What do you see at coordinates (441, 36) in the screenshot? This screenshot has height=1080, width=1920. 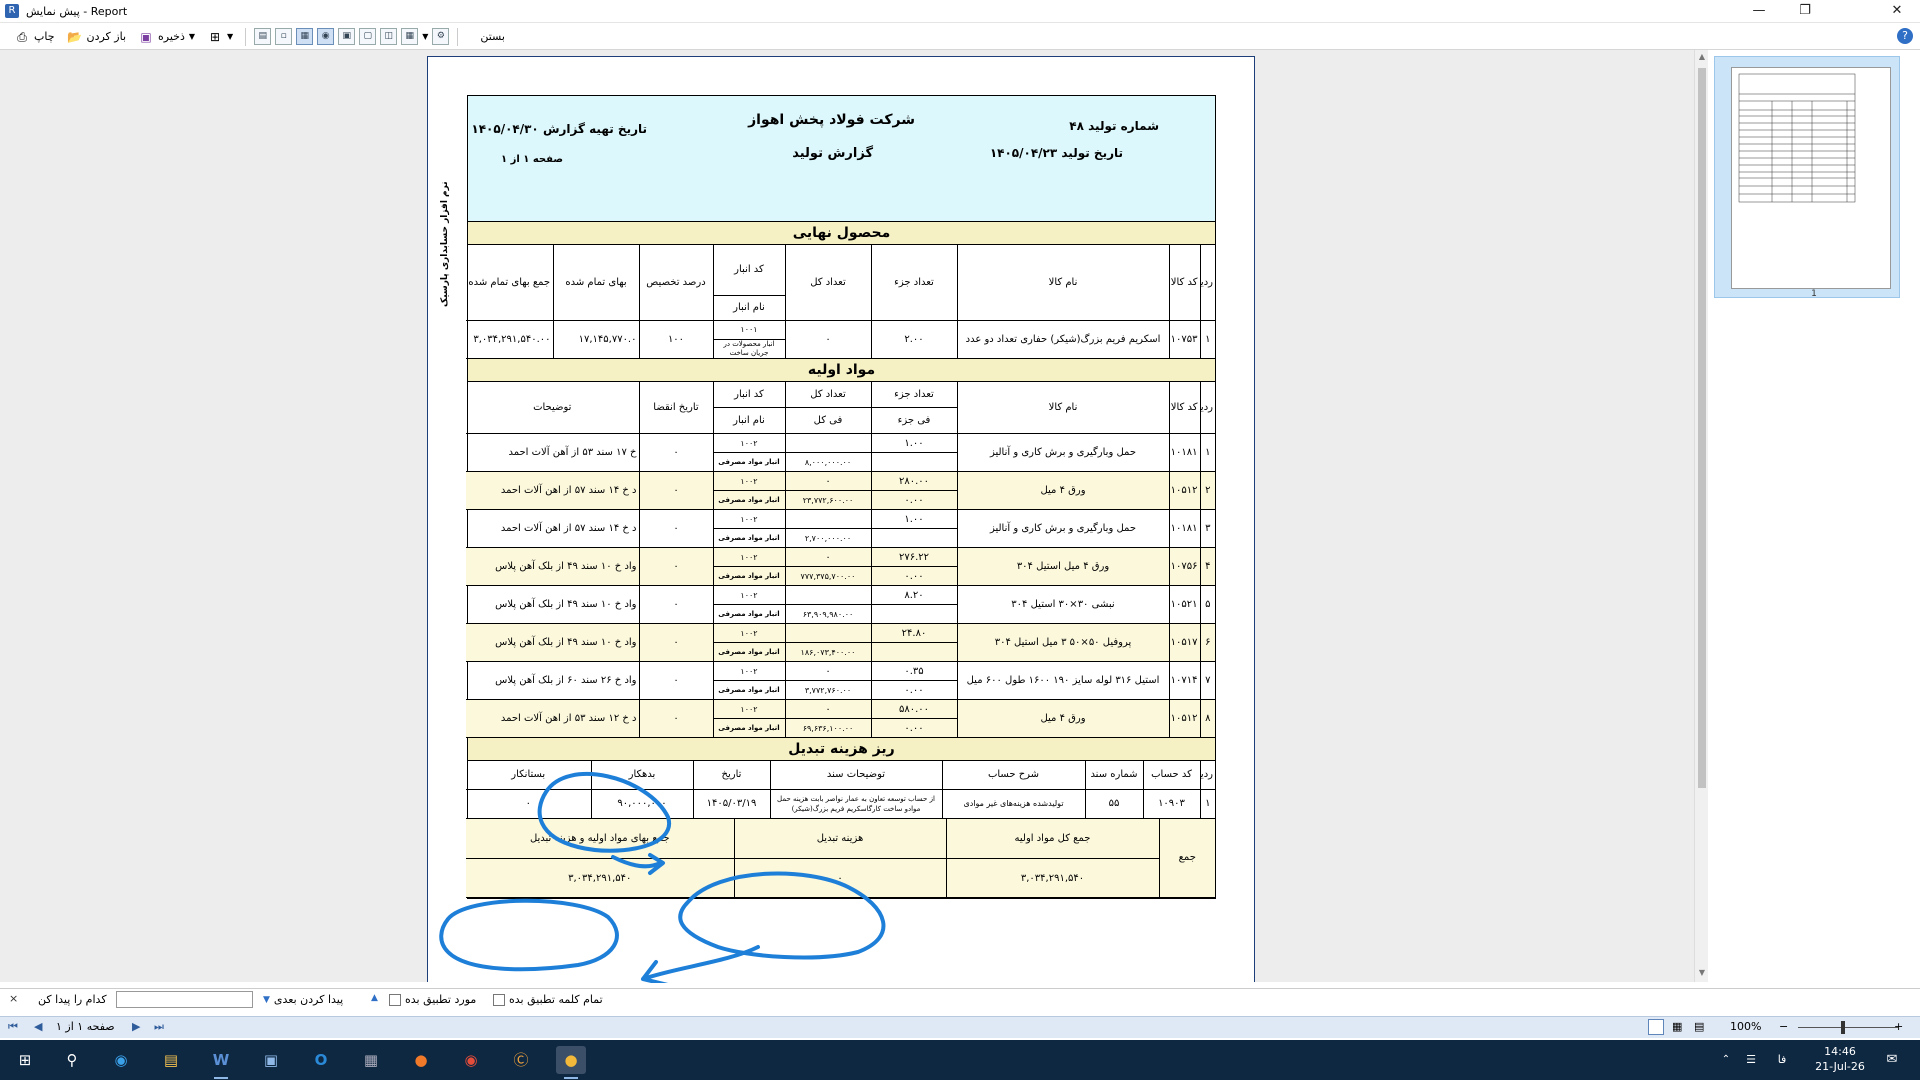 I see `zoom-button: ⚙` at bounding box center [441, 36].